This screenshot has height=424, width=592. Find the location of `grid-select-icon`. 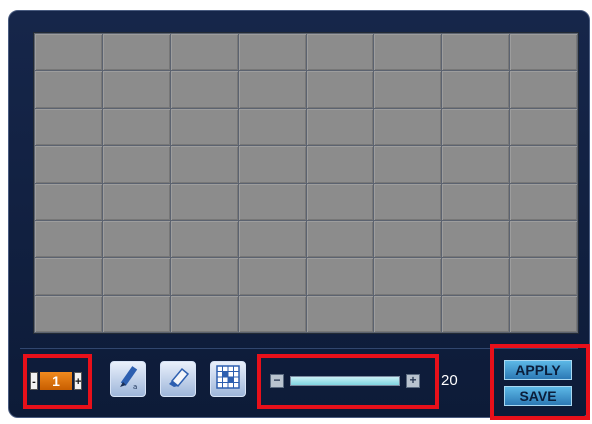

grid-select-icon is located at coordinates (228, 379).